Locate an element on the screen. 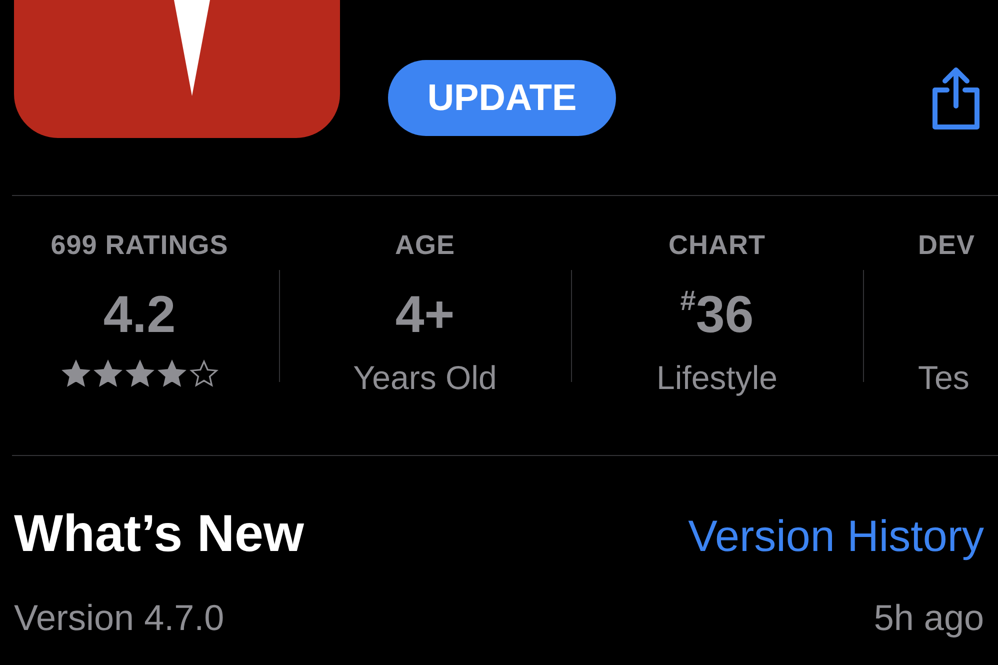  section-title: What’s New is located at coordinates (159, 534).